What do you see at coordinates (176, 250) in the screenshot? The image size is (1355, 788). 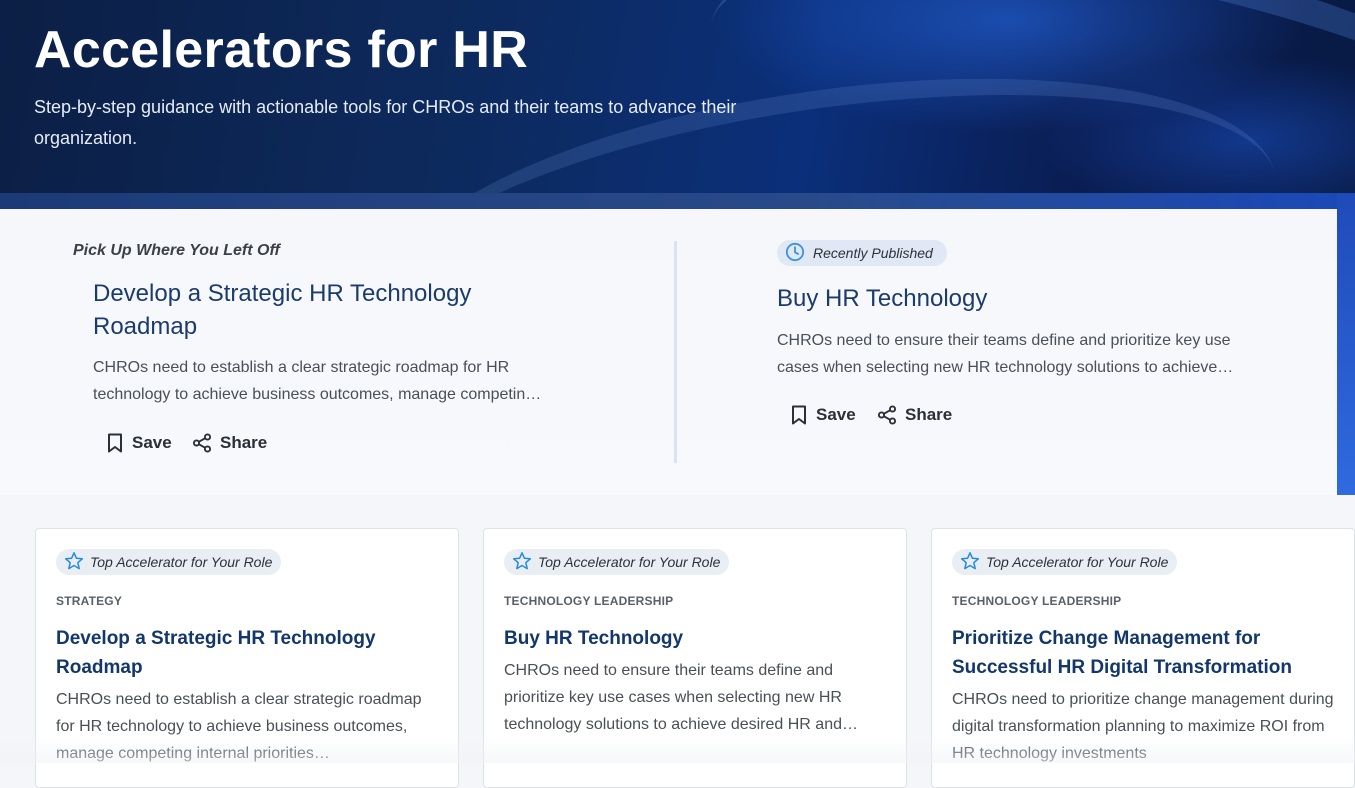 I see `pick-up-label: Pick Up Where You Left Off` at bounding box center [176, 250].